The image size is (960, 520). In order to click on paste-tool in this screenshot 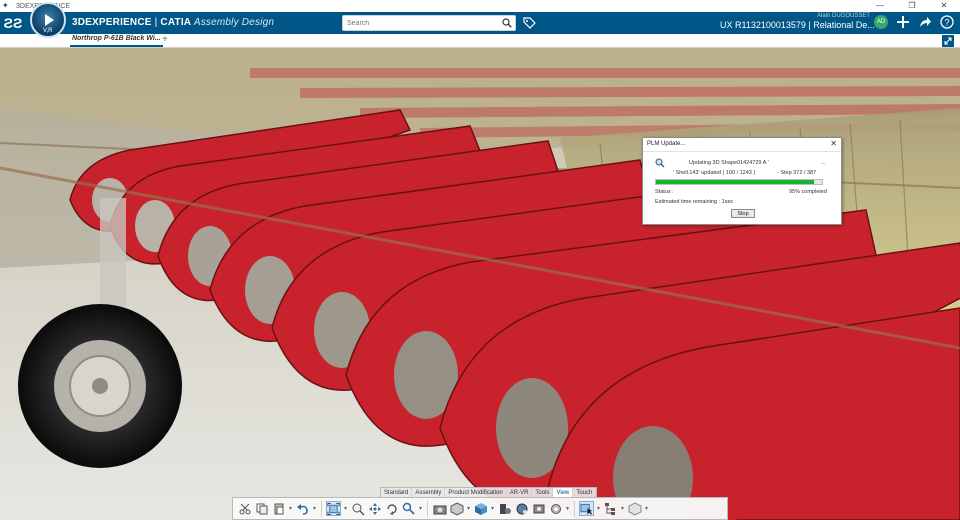, I will do `click(278, 508)`.